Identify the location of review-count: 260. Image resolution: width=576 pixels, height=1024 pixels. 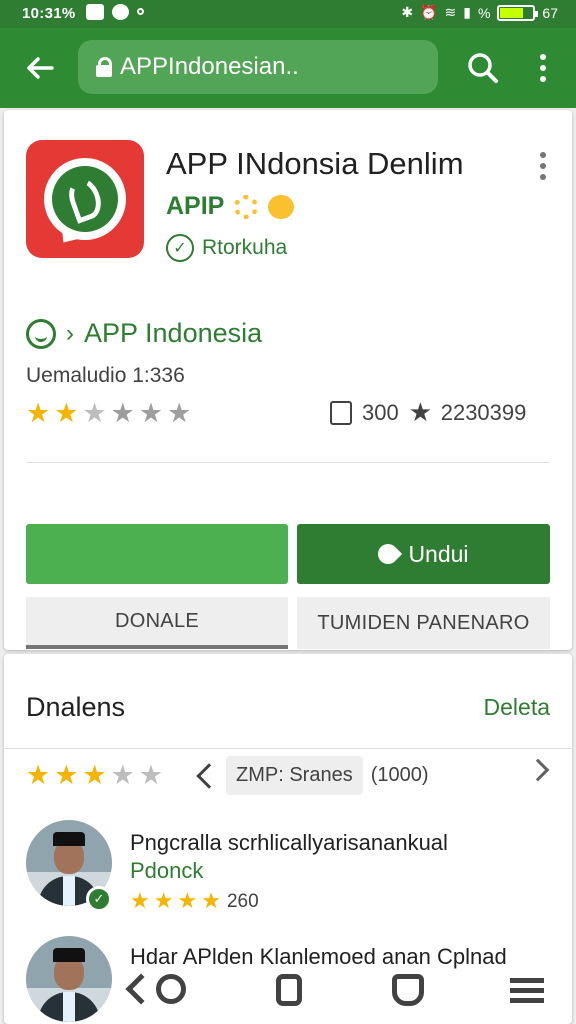
(242, 901).